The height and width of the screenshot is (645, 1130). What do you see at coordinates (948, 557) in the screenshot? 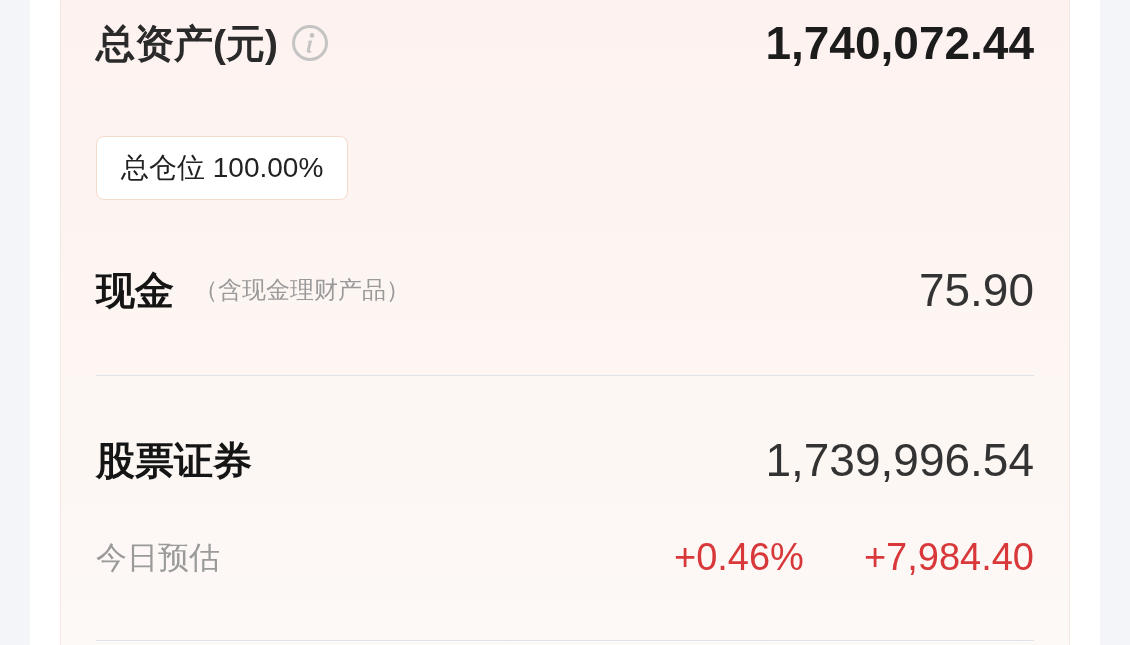
I see `change-amount: +7,984.40` at bounding box center [948, 557].